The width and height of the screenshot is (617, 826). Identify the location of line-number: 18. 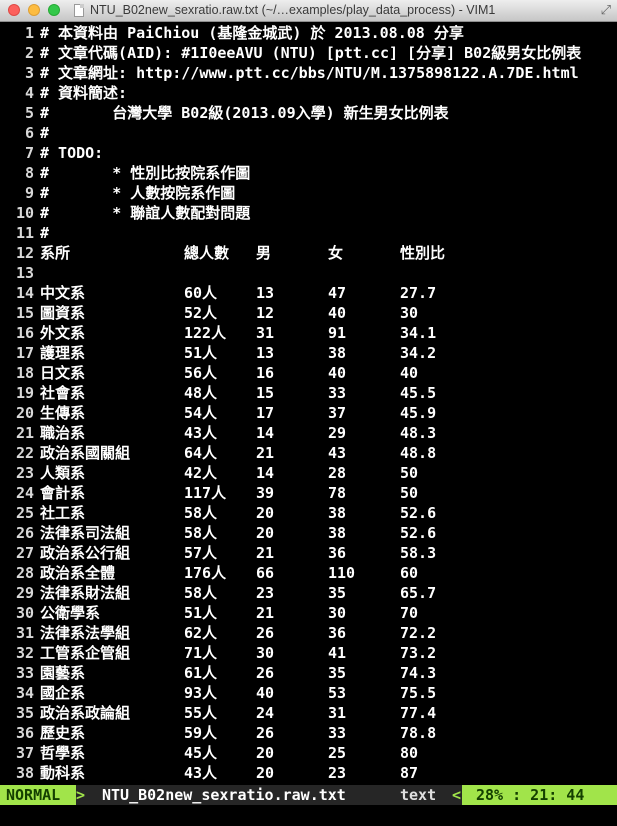
(24, 373).